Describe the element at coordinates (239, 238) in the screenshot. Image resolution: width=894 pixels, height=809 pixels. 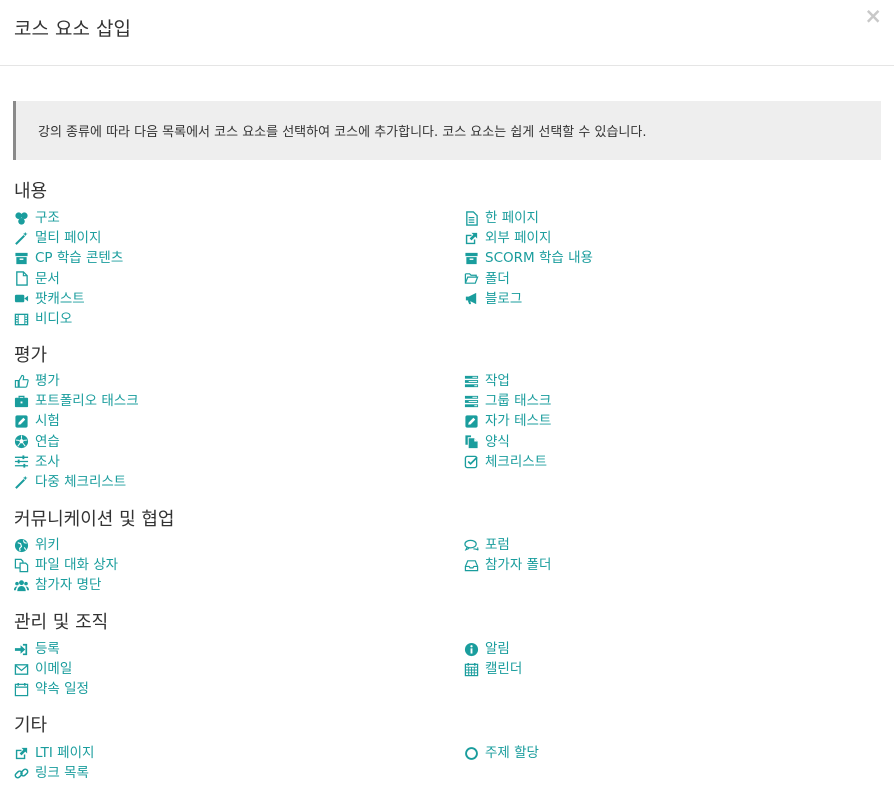
I see `course-element-magic-wand-link: 멀티 페이지` at that location.